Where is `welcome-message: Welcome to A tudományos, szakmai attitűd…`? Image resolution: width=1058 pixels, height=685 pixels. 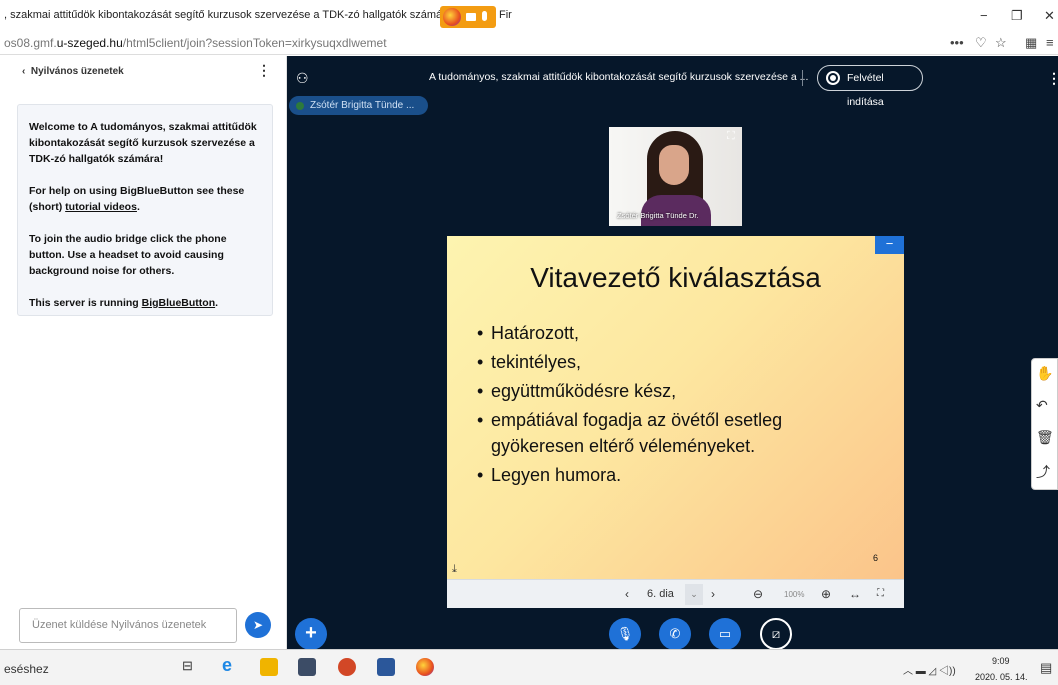 welcome-message: Welcome to A tudományos, szakmai attitűd… is located at coordinates (145, 210).